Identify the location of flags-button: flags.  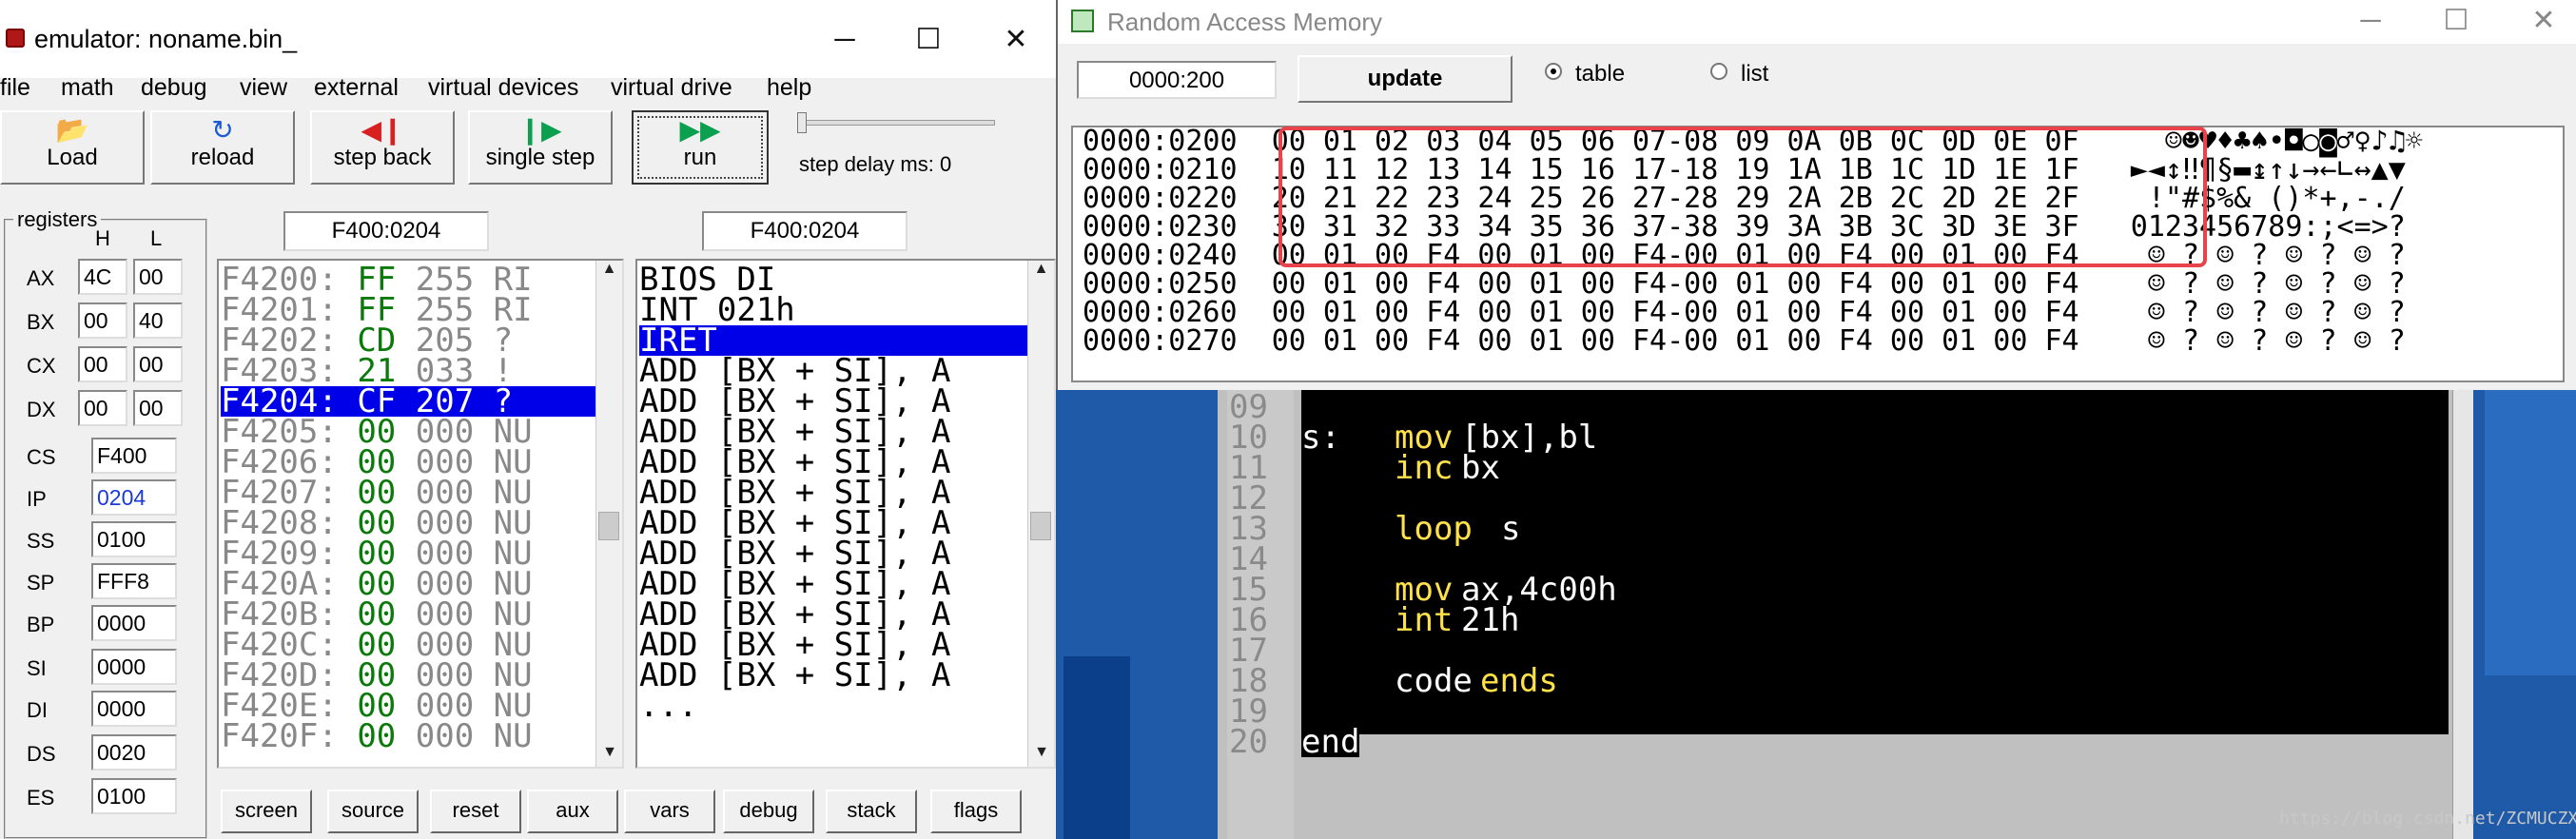
(976, 812).